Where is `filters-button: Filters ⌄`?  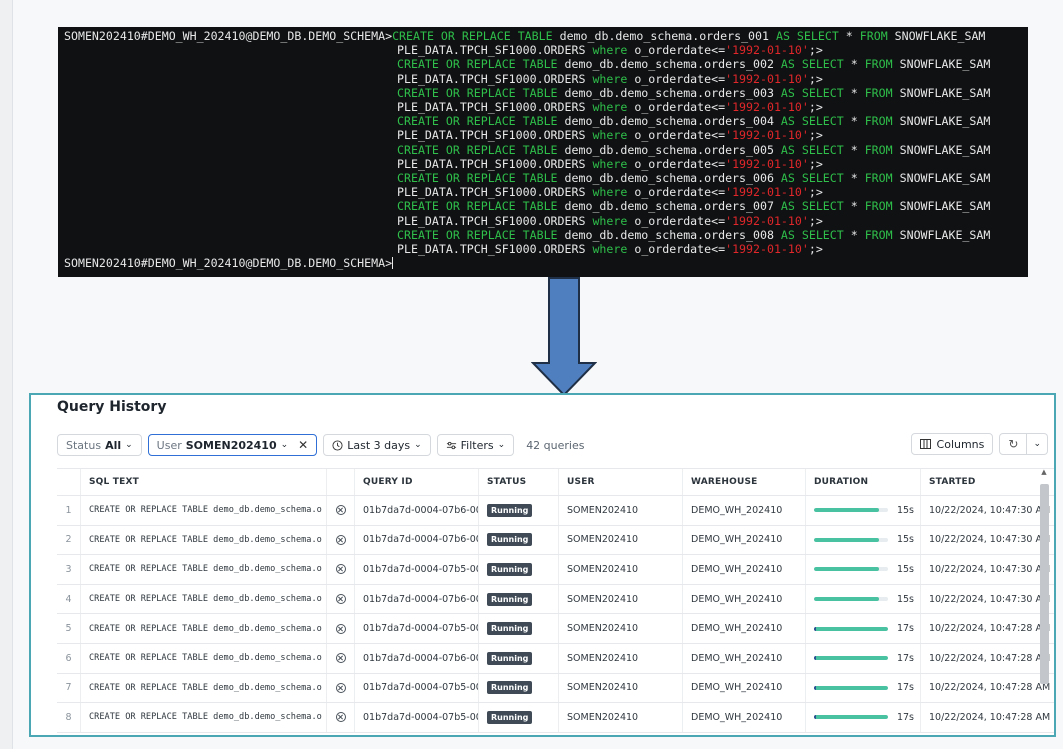
filters-button: Filters ⌄ is located at coordinates (475, 445).